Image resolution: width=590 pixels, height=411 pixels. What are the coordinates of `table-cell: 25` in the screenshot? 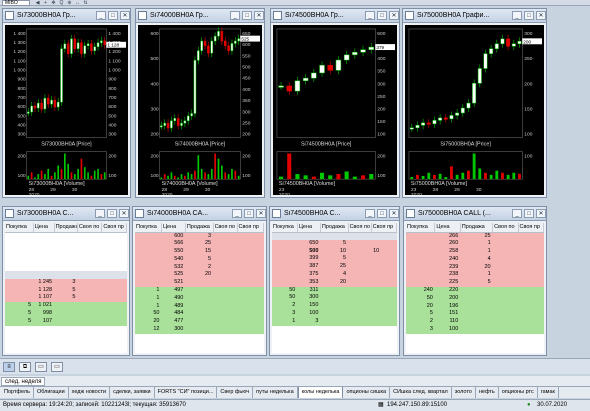 It's located at (334, 267).